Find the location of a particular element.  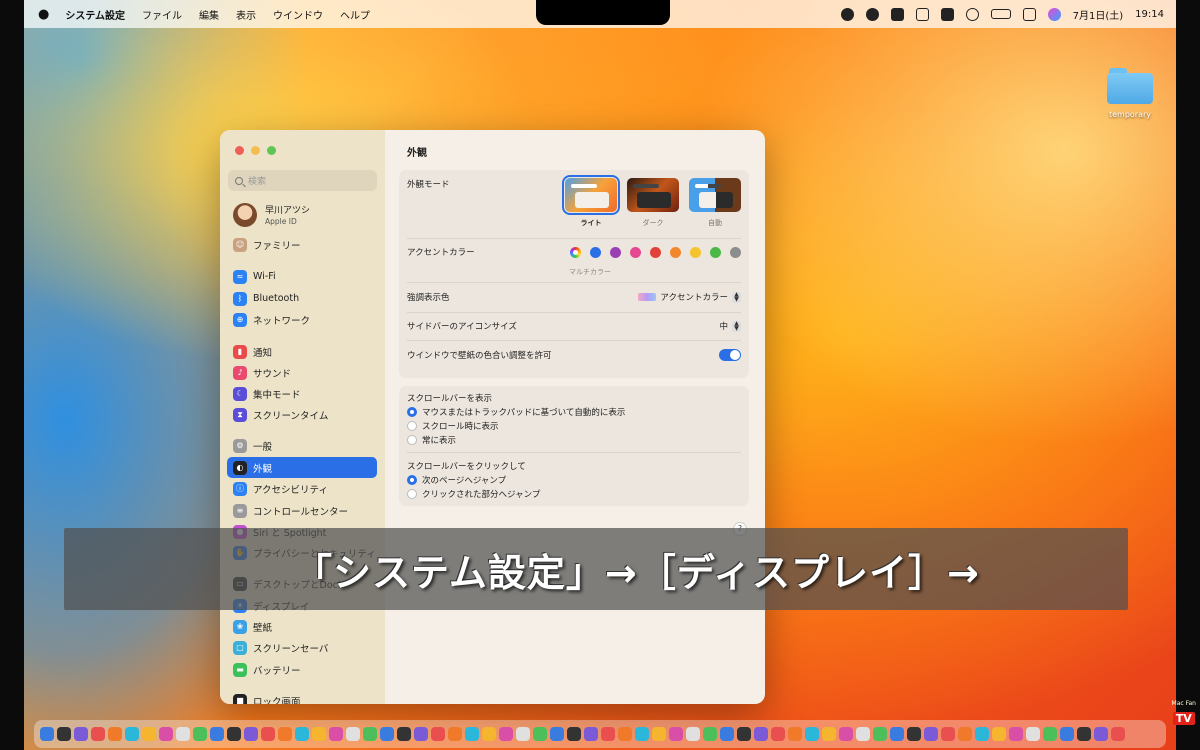

sidebar-item: ⧗ スクリーンタイム is located at coordinates (302, 414).